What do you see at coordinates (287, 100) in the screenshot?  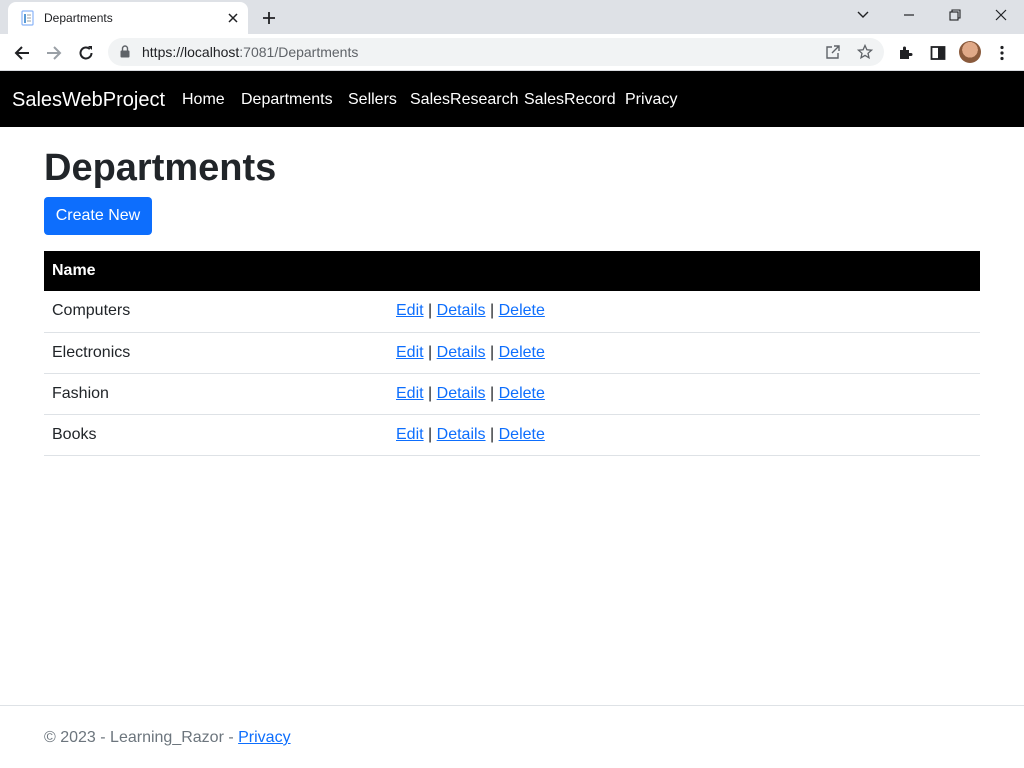 I see `nav-link-departments: Departments` at bounding box center [287, 100].